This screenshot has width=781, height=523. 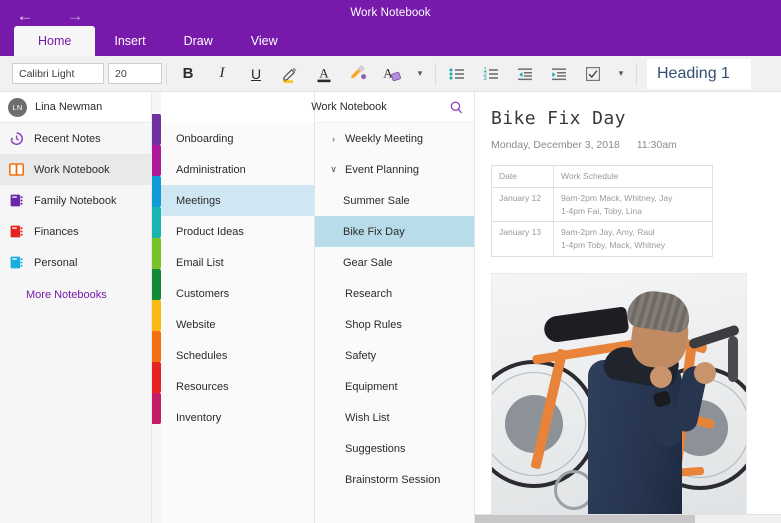 I want to click on bold-button: B, so click(x=188, y=74).